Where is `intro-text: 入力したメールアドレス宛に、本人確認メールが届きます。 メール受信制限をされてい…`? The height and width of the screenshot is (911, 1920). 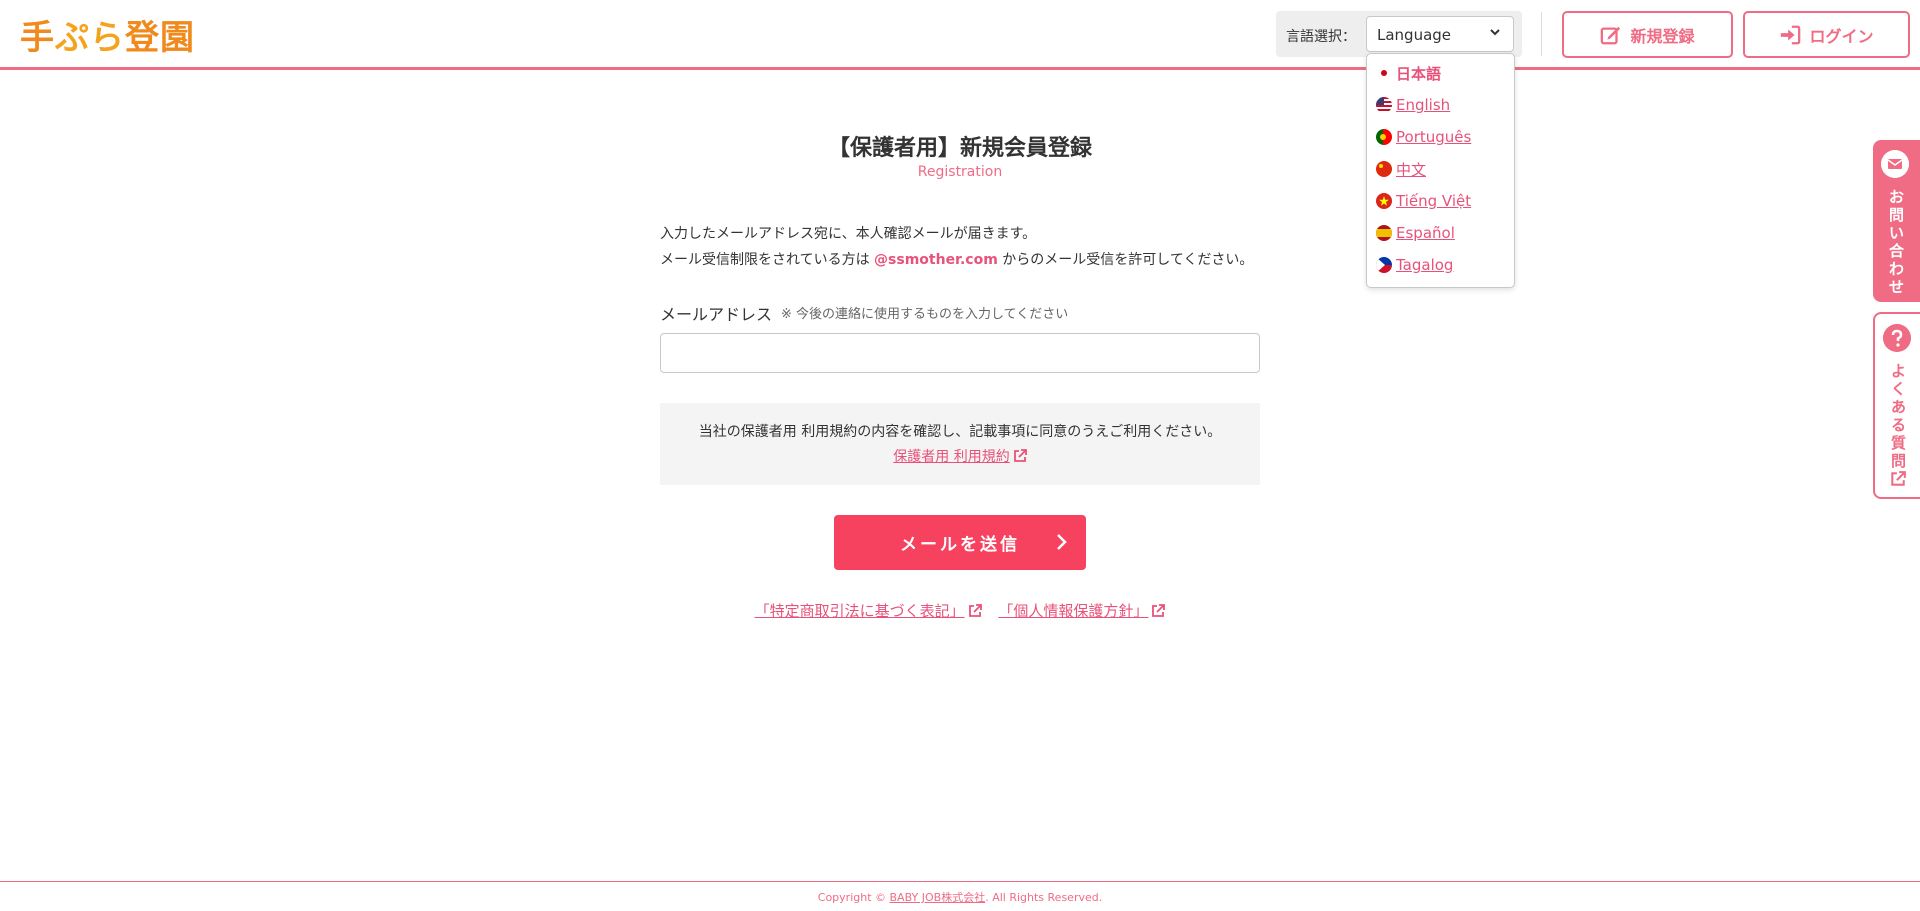
intro-text: 入力したメールアドレス宛に、本人確認メールが届きます。 メール受信制限をされてい… is located at coordinates (957, 247).